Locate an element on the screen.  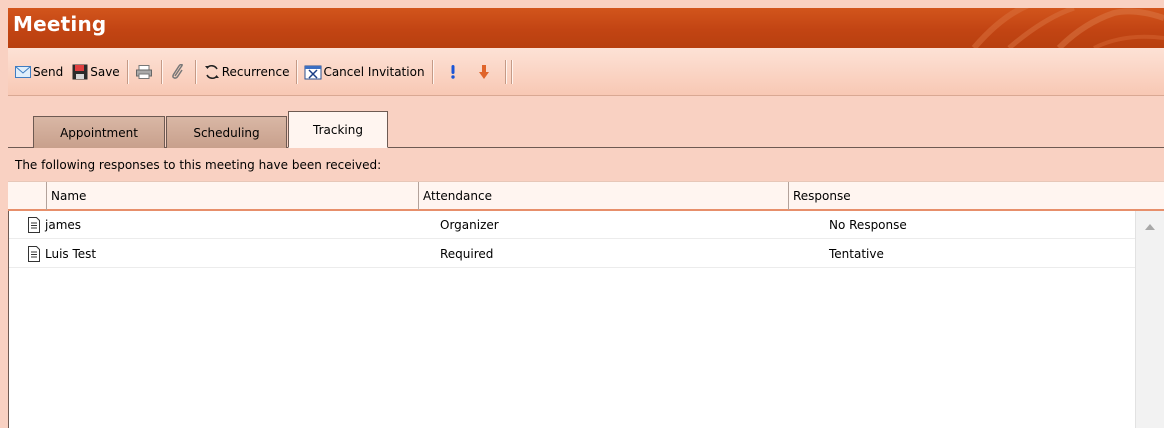
recurrence-button: Recurrence is located at coordinates (246, 72).